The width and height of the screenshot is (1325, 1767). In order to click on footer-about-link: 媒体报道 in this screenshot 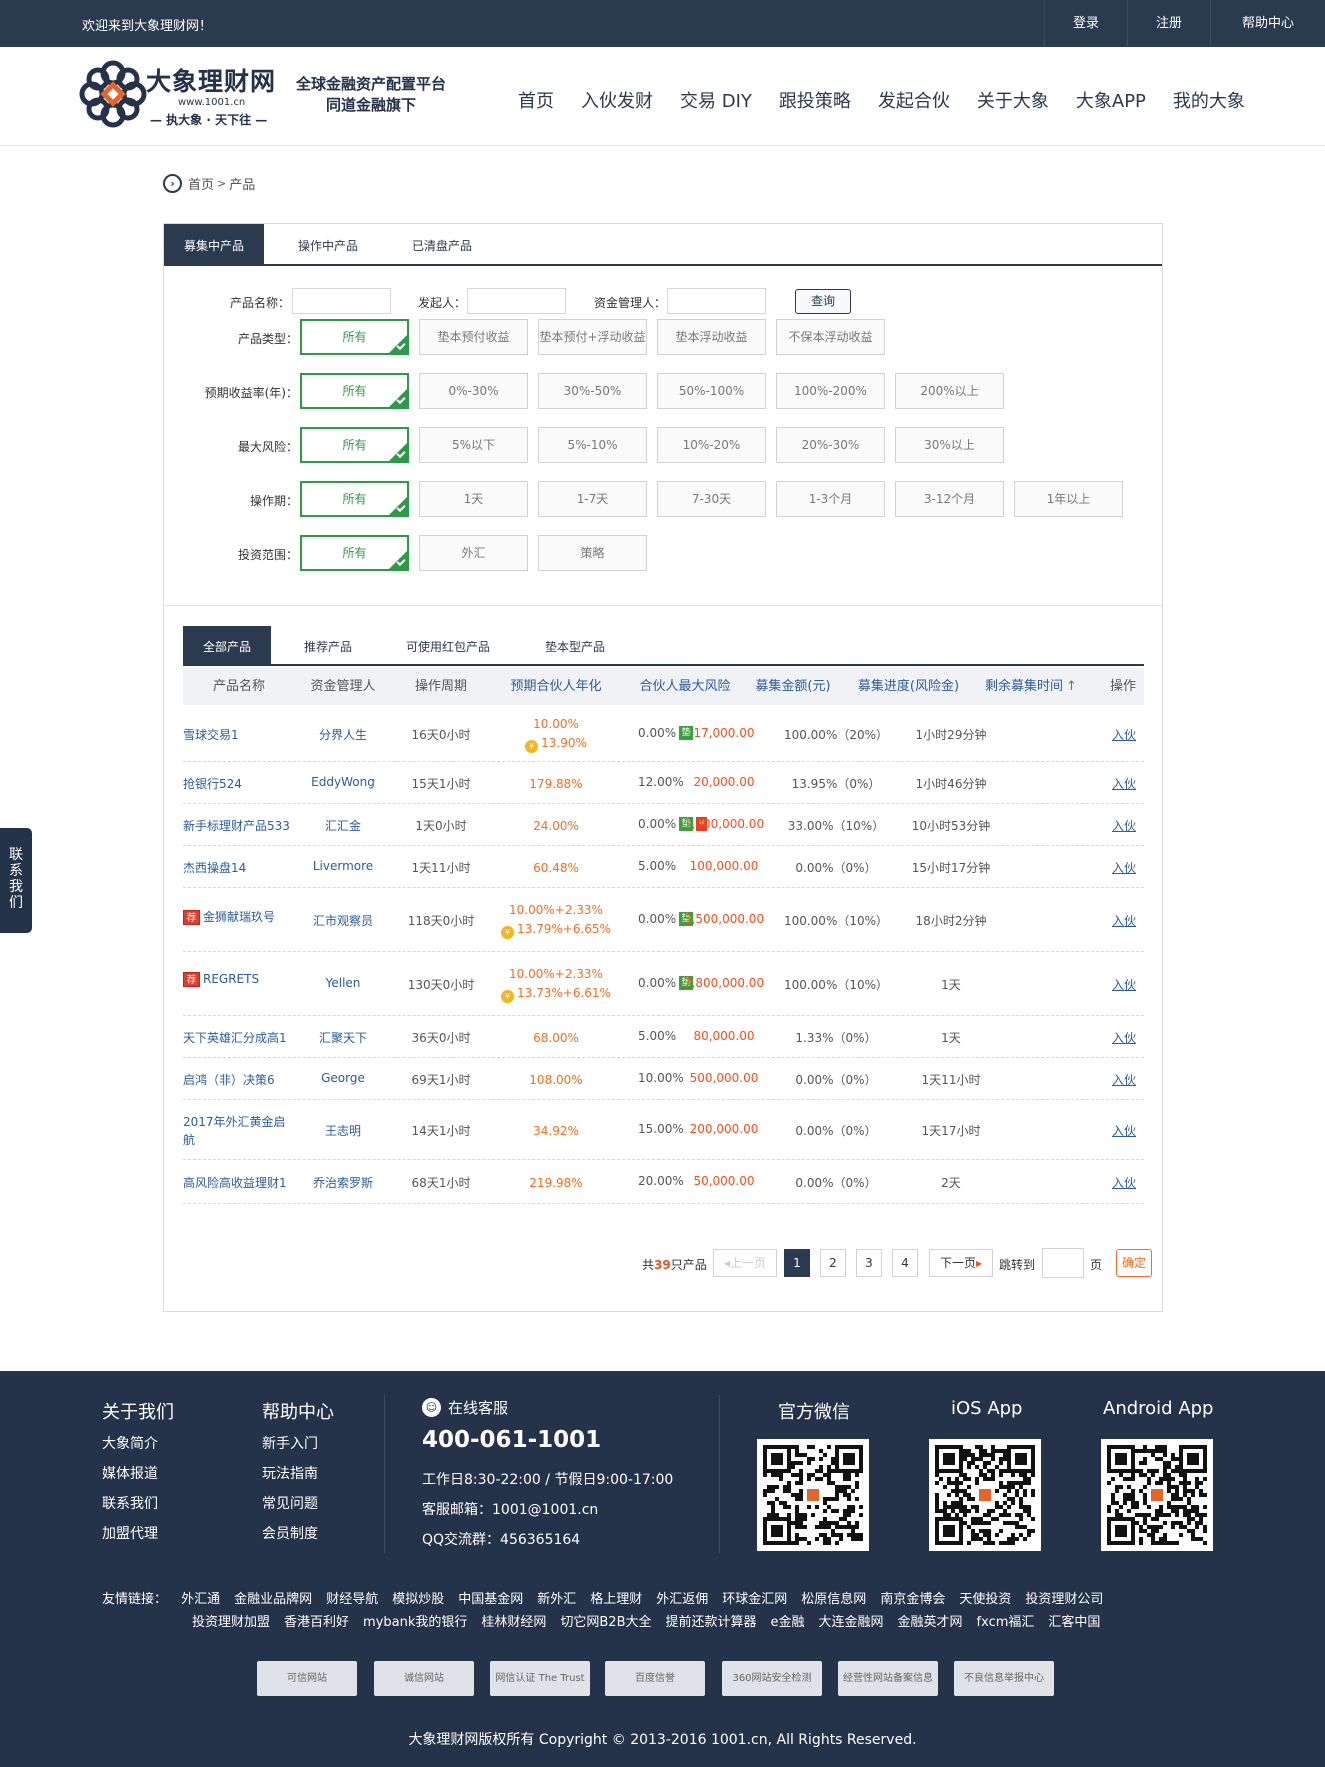, I will do `click(130, 1473)`.